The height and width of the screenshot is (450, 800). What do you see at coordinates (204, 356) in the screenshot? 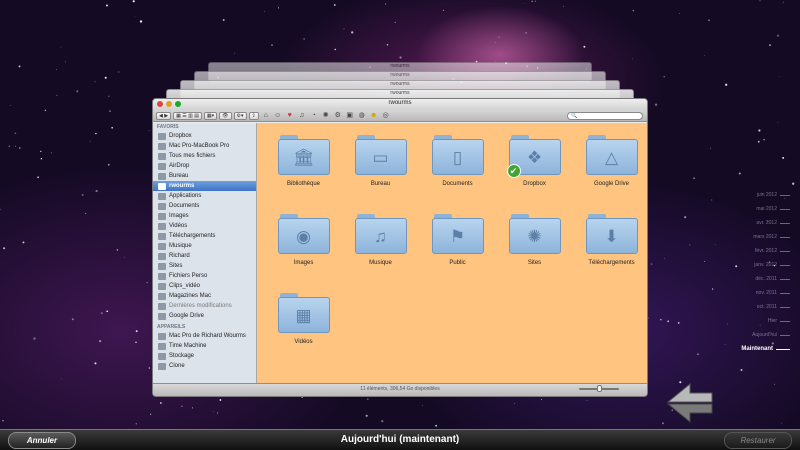
I see `sidebar-item-stockage: Stockage` at bounding box center [204, 356].